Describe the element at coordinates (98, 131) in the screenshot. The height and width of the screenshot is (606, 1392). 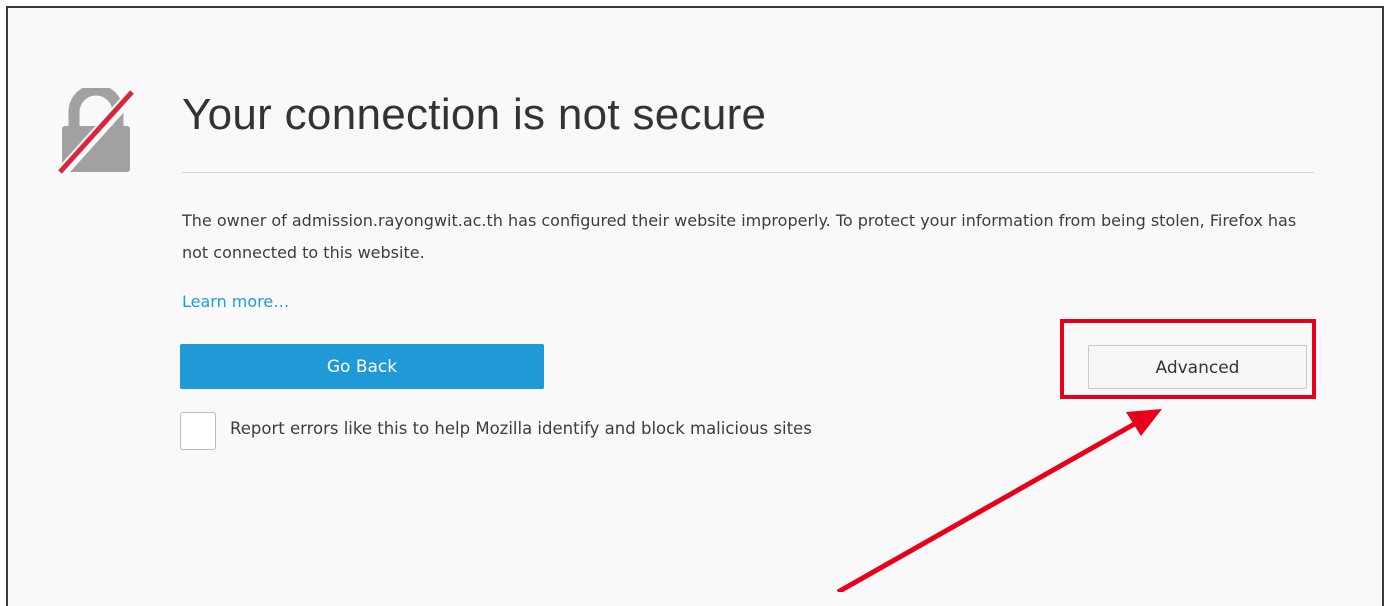
I see `broken-lock-icon` at that location.